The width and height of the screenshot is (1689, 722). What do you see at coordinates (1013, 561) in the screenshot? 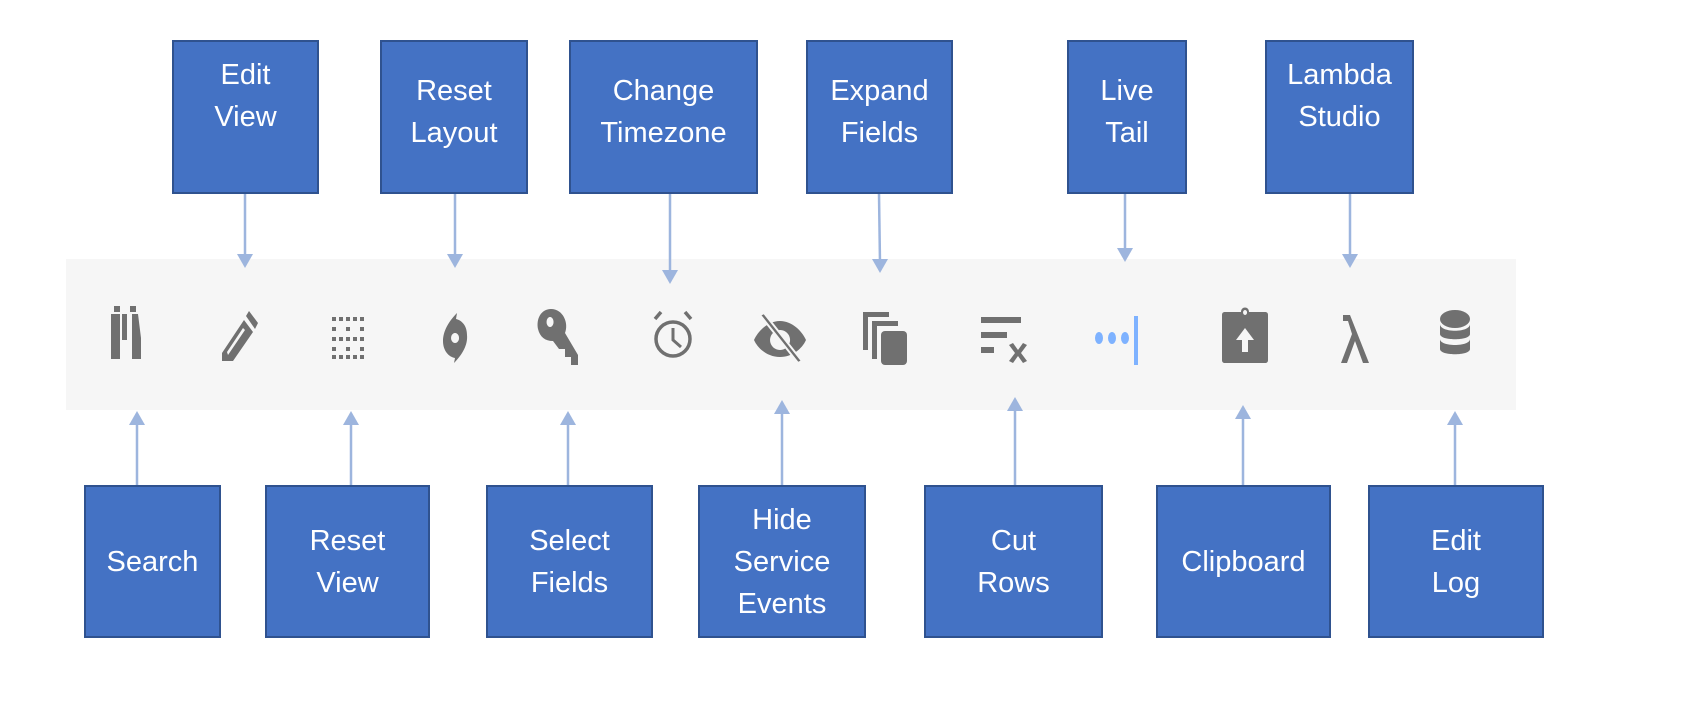
I see `label-cut-rows: Cut Rows` at bounding box center [1013, 561].